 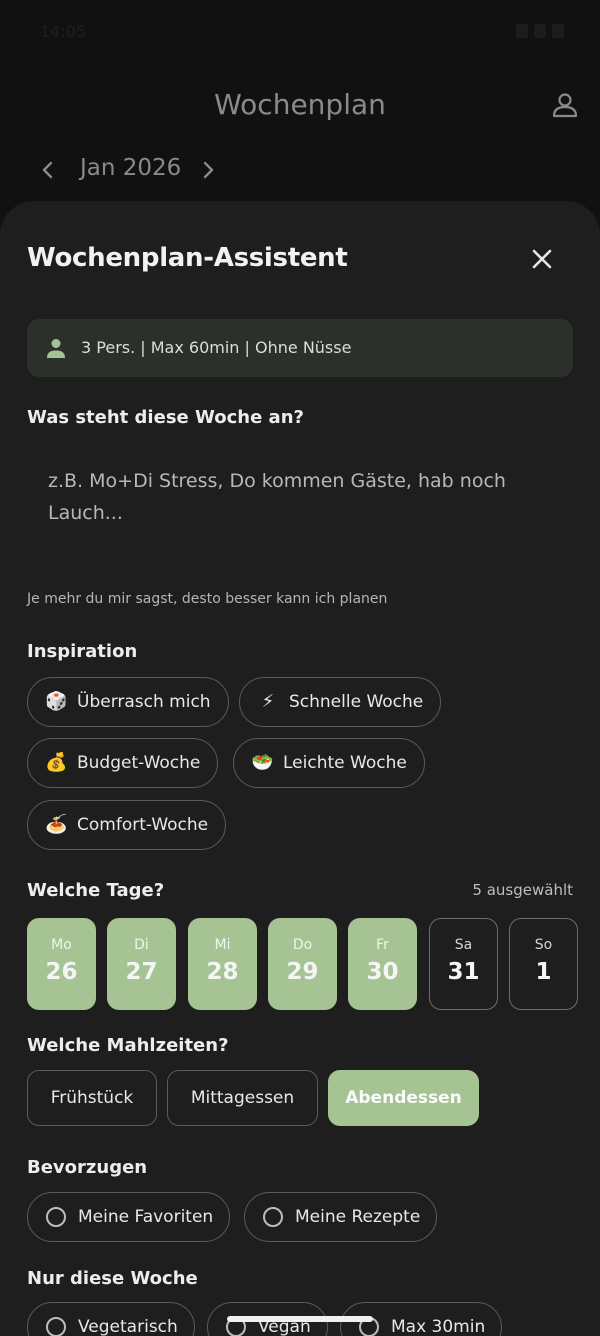 I want to click on day-fr: Fr 30, so click(x=382, y=964).